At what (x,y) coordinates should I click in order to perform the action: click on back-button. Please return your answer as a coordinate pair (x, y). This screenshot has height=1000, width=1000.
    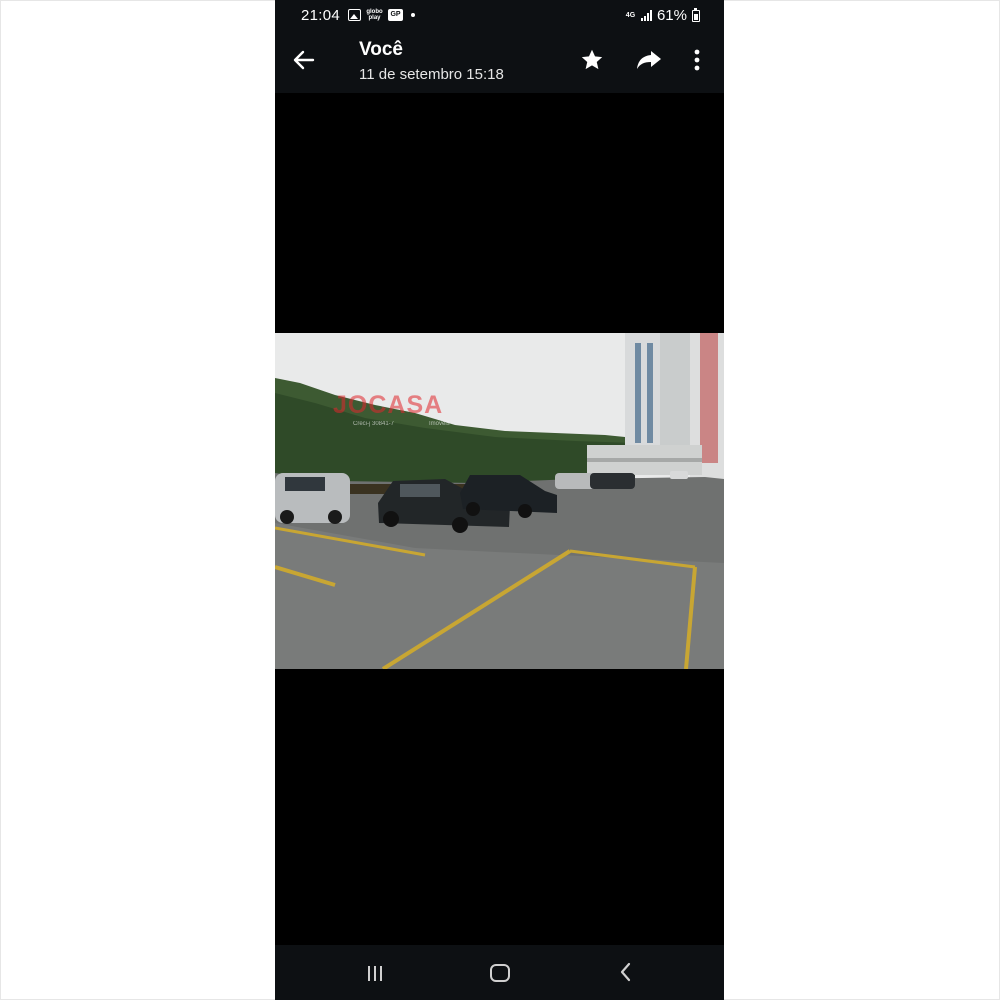
    Looking at the image, I should click on (304, 60).